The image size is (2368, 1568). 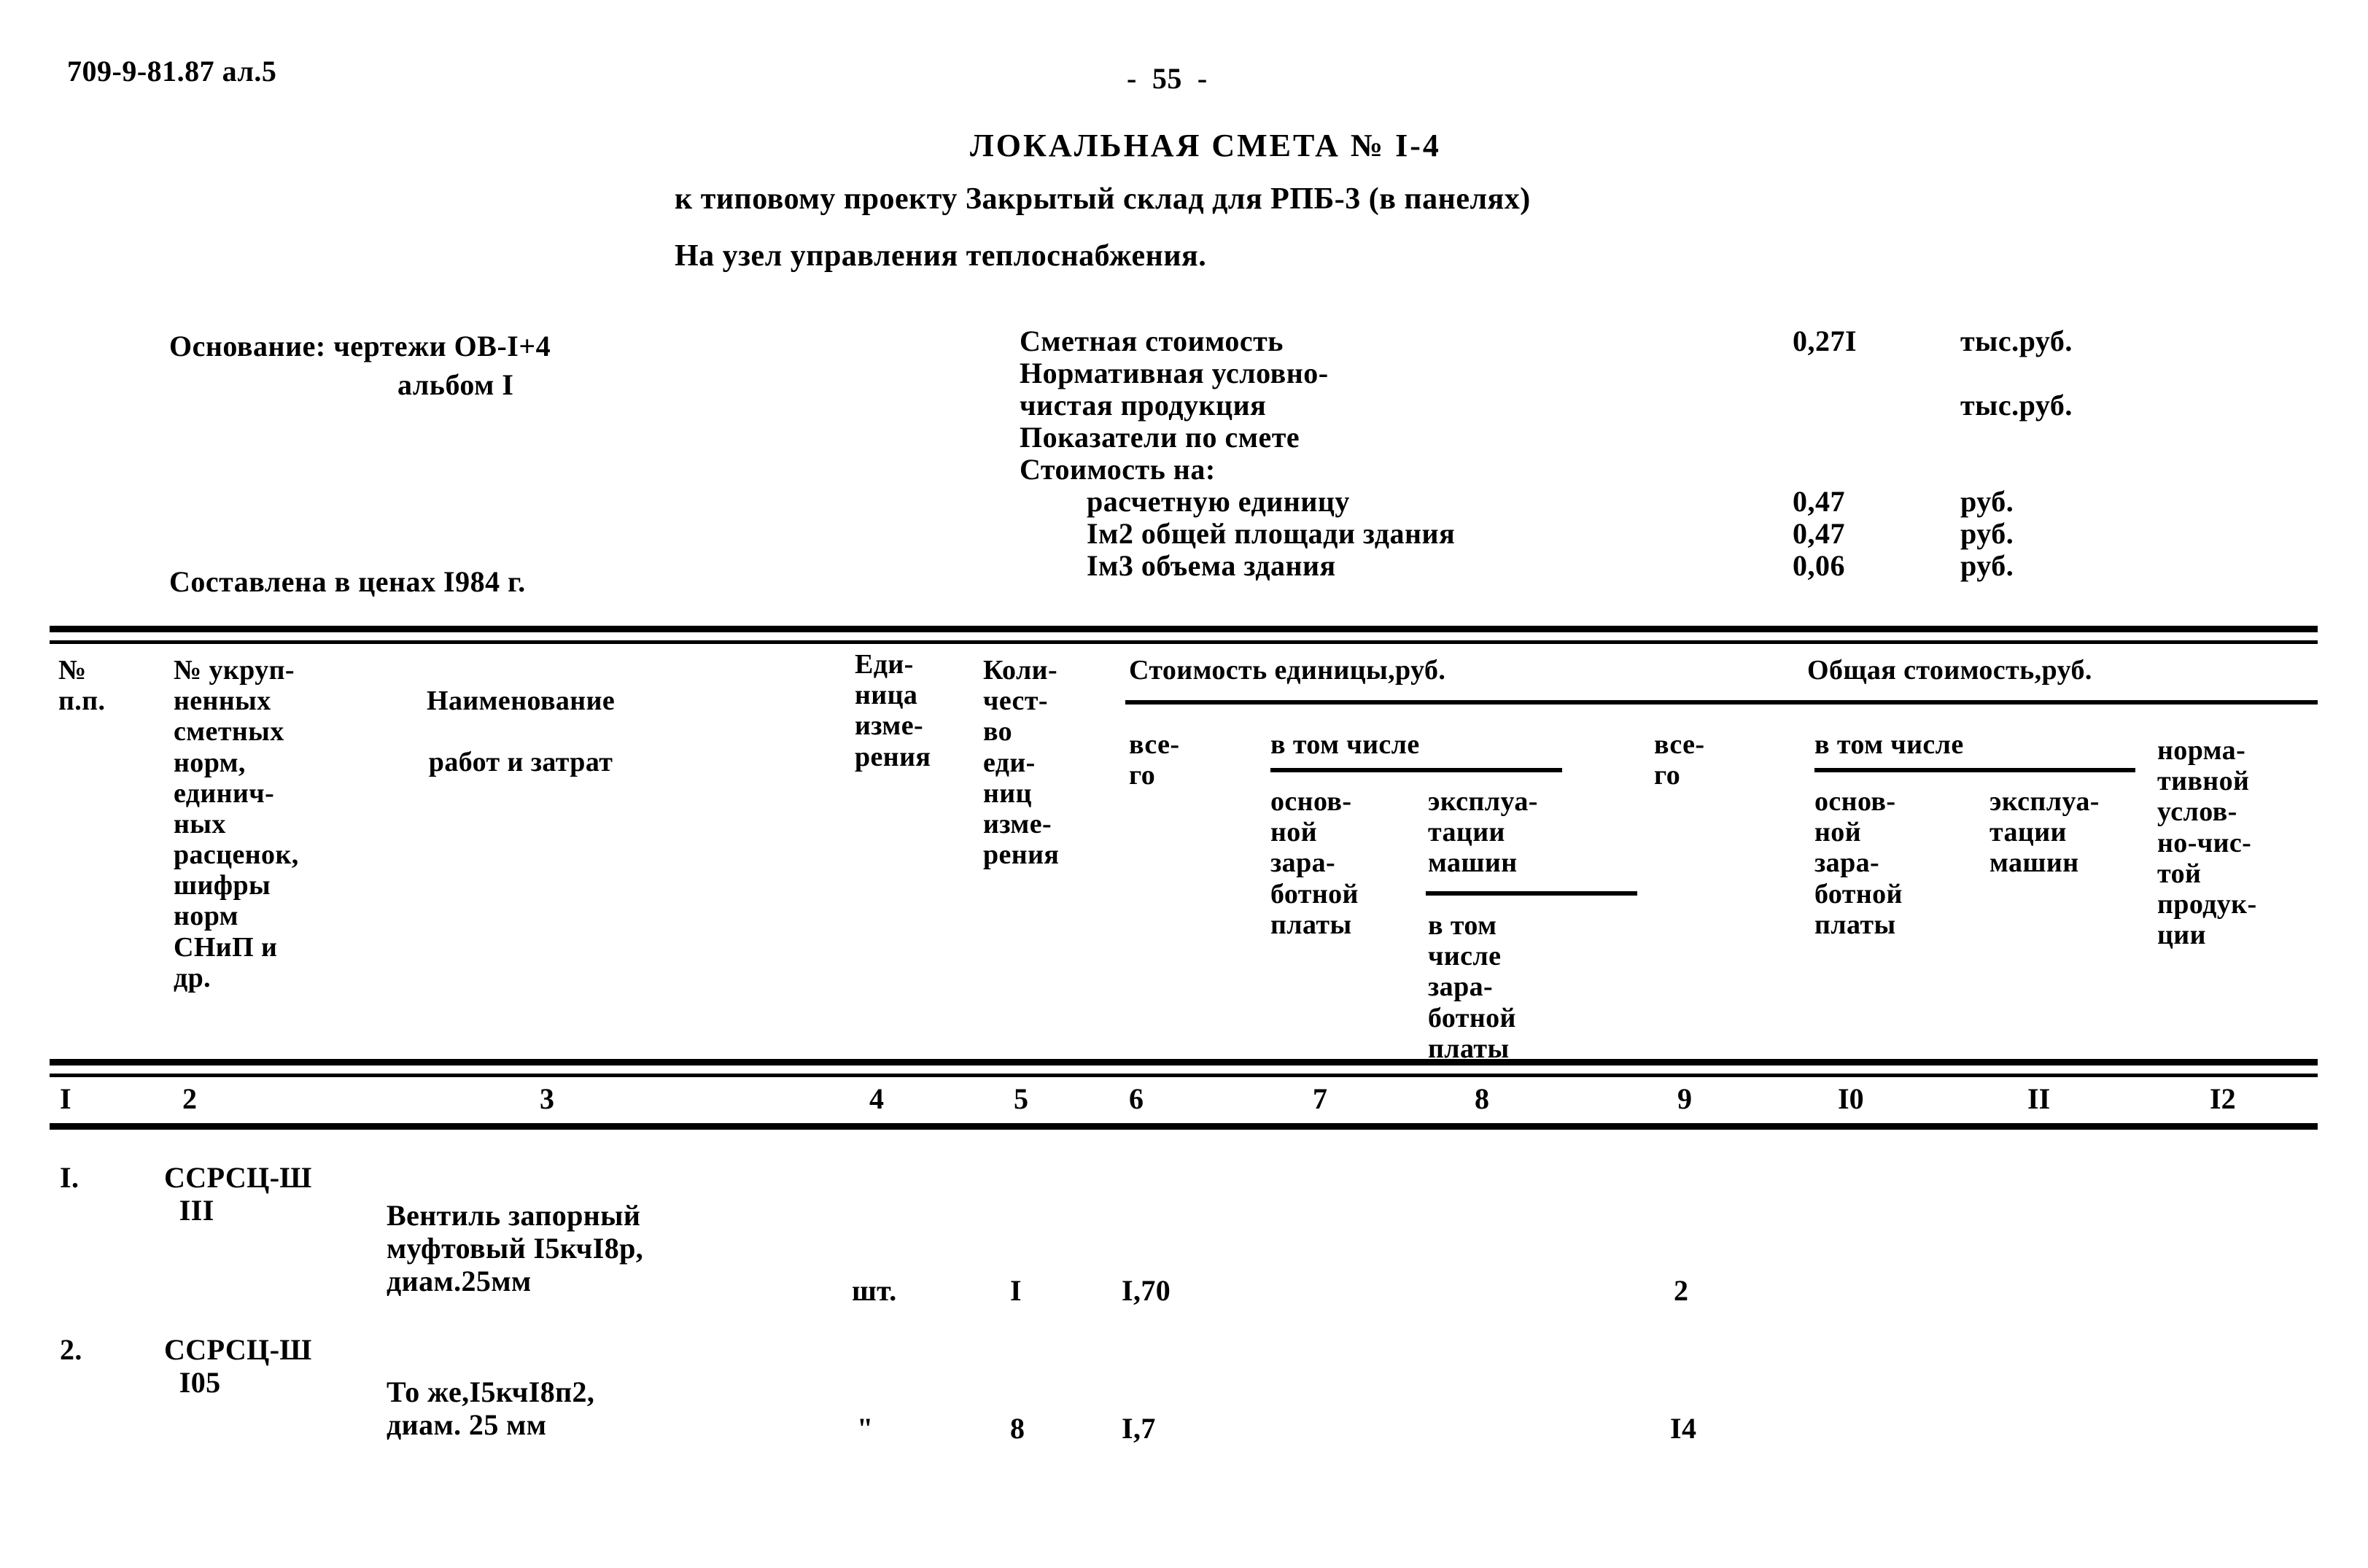 What do you see at coordinates (1184, 1075) in the screenshot?
I see `table-header-bottom-rule-second` at bounding box center [1184, 1075].